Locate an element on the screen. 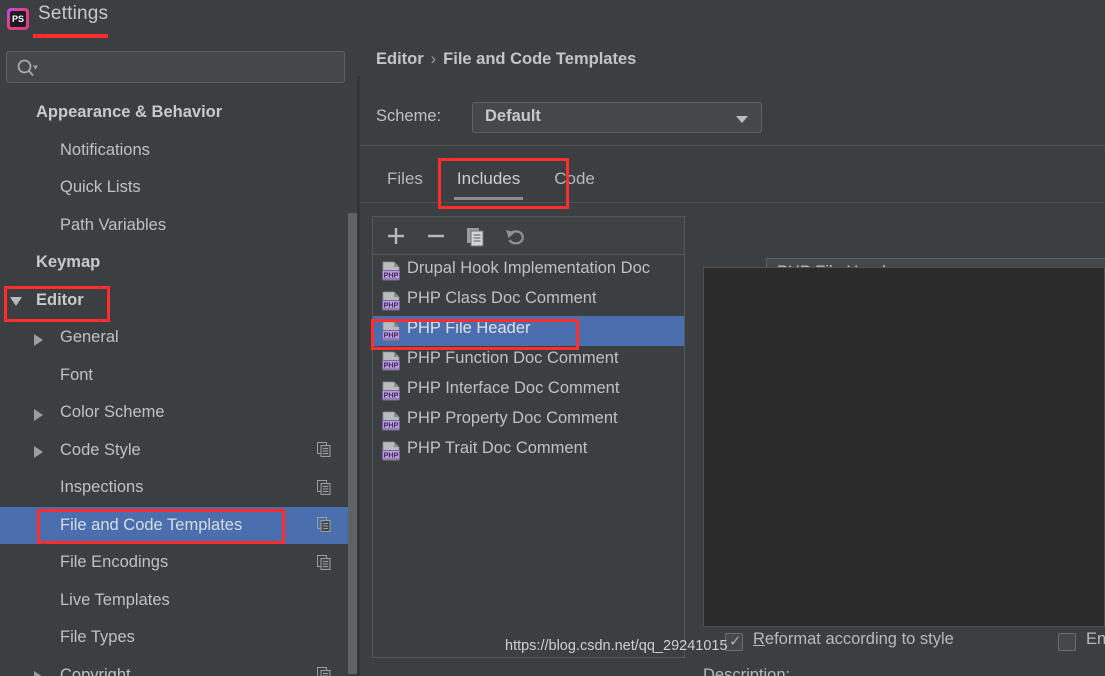  sidebar-item-label: Appearance & Behavior is located at coordinates (129, 112).